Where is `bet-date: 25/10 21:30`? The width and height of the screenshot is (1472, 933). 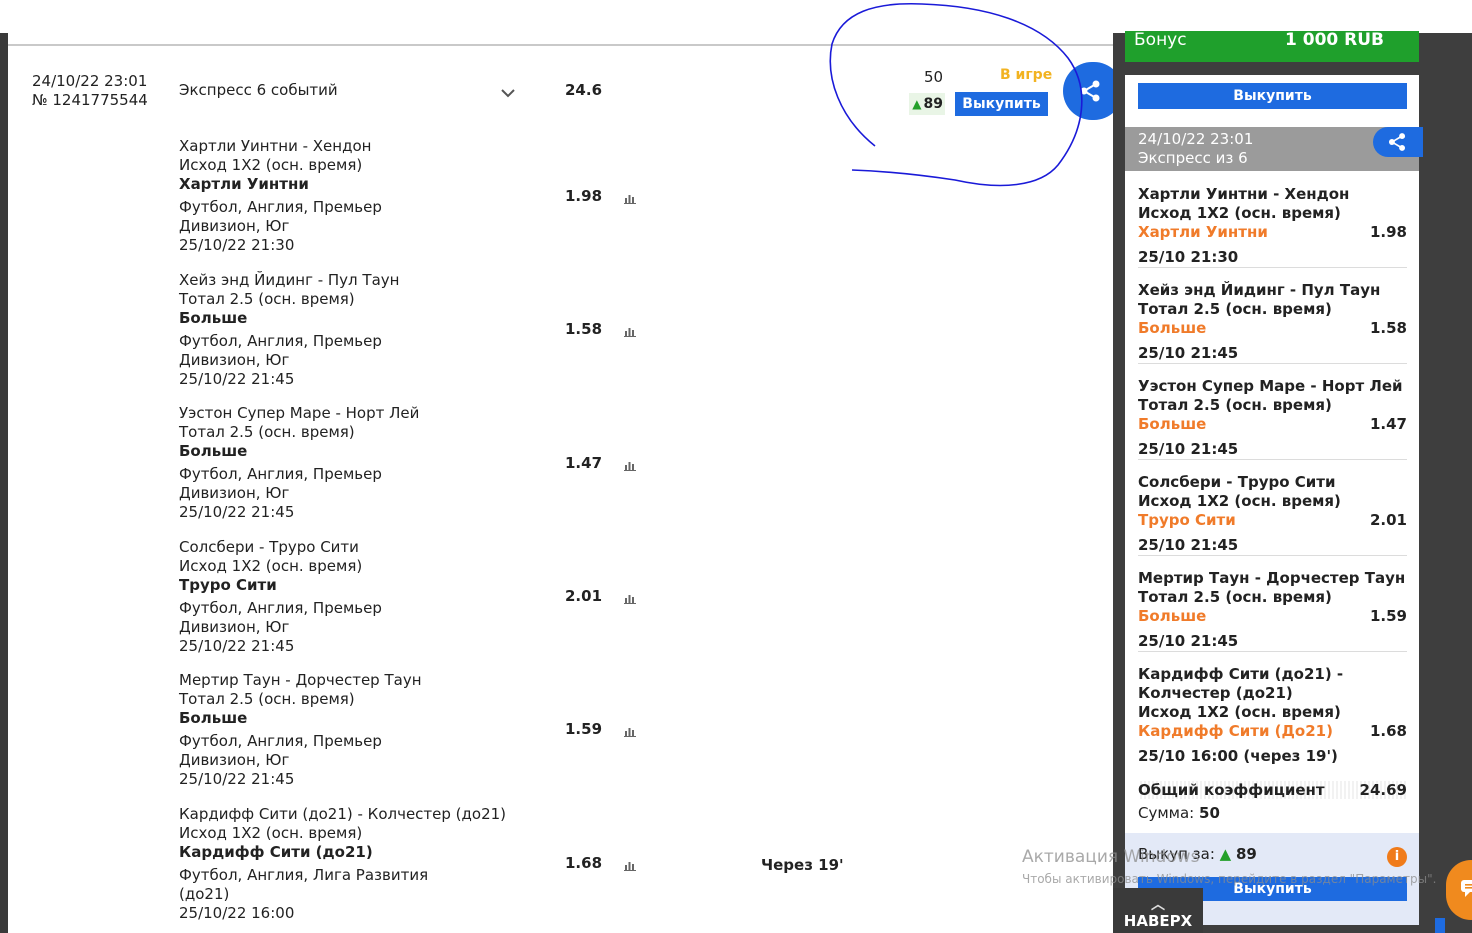
bet-date: 25/10 21:30 is located at coordinates (1188, 257).